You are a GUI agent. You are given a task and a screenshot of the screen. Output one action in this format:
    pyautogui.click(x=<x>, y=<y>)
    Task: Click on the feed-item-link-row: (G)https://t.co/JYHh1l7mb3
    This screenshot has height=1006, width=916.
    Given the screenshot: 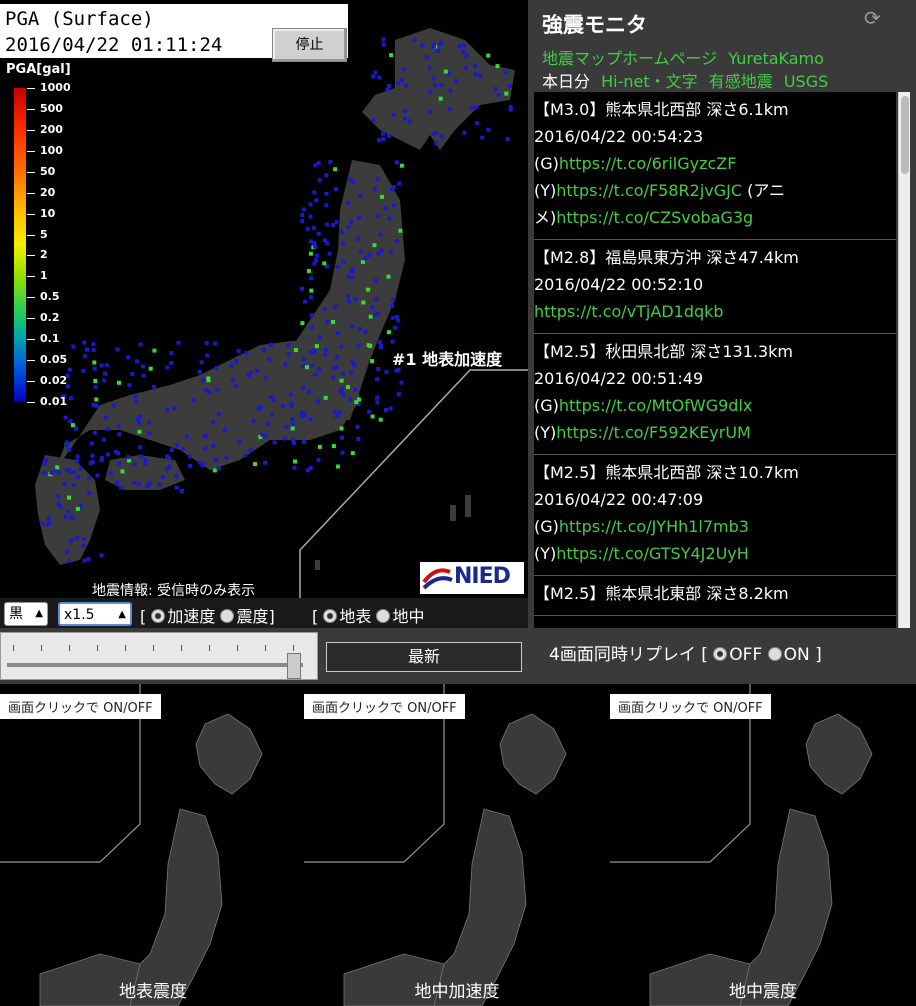 What is the action you would take?
    pyautogui.click(x=715, y=526)
    